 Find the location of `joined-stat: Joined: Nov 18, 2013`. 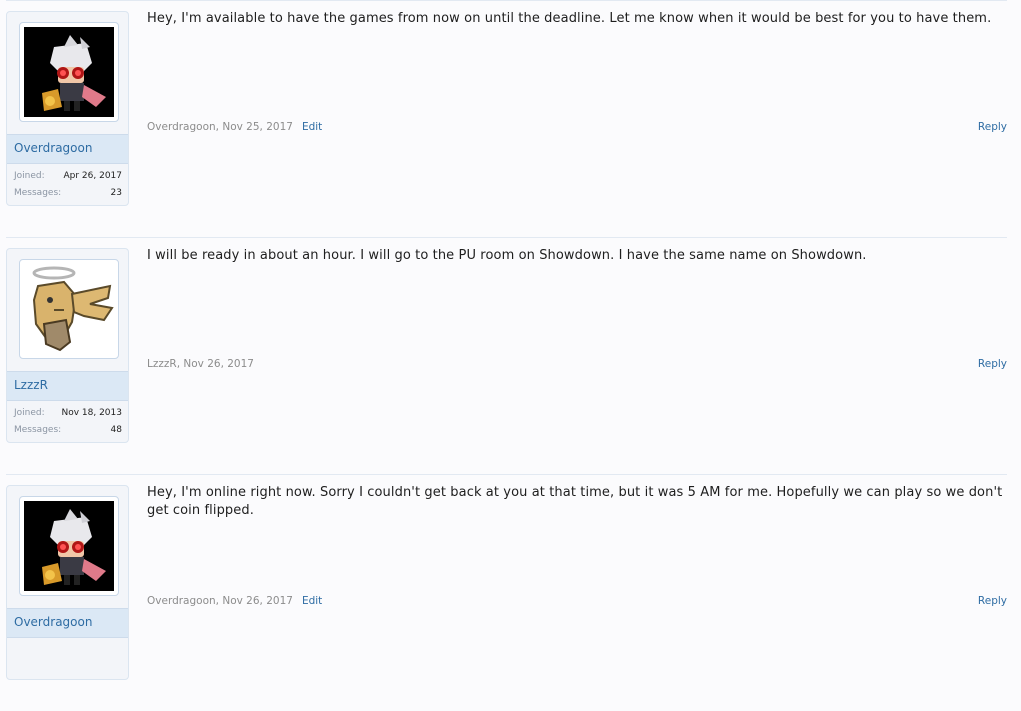

joined-stat: Joined: Nov 18, 2013 is located at coordinates (68, 414).